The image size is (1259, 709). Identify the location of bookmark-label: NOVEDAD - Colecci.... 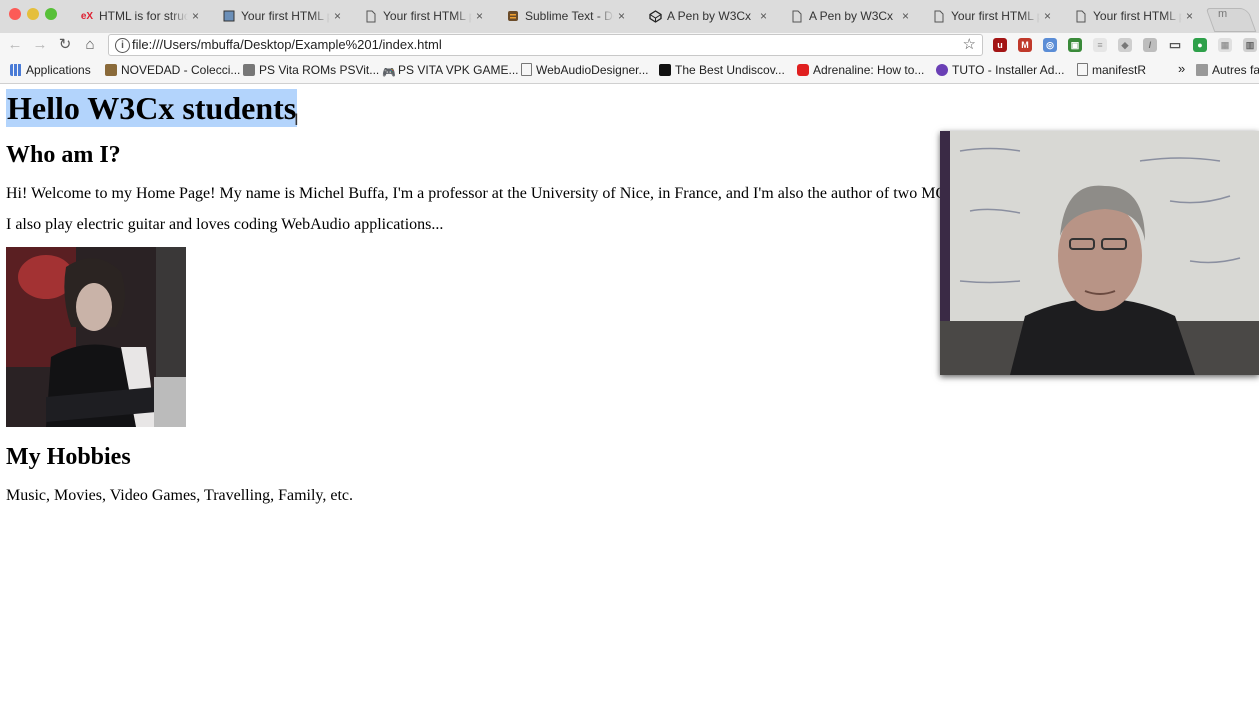
(181, 70).